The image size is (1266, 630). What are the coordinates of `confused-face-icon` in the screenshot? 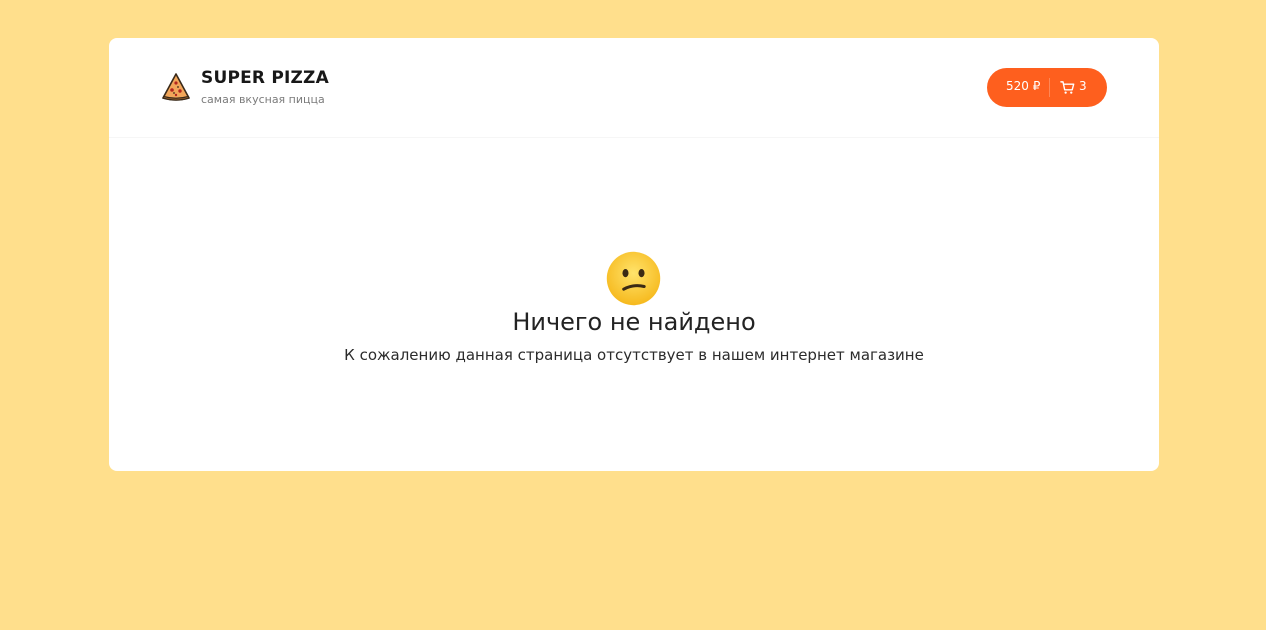 It's located at (633, 278).